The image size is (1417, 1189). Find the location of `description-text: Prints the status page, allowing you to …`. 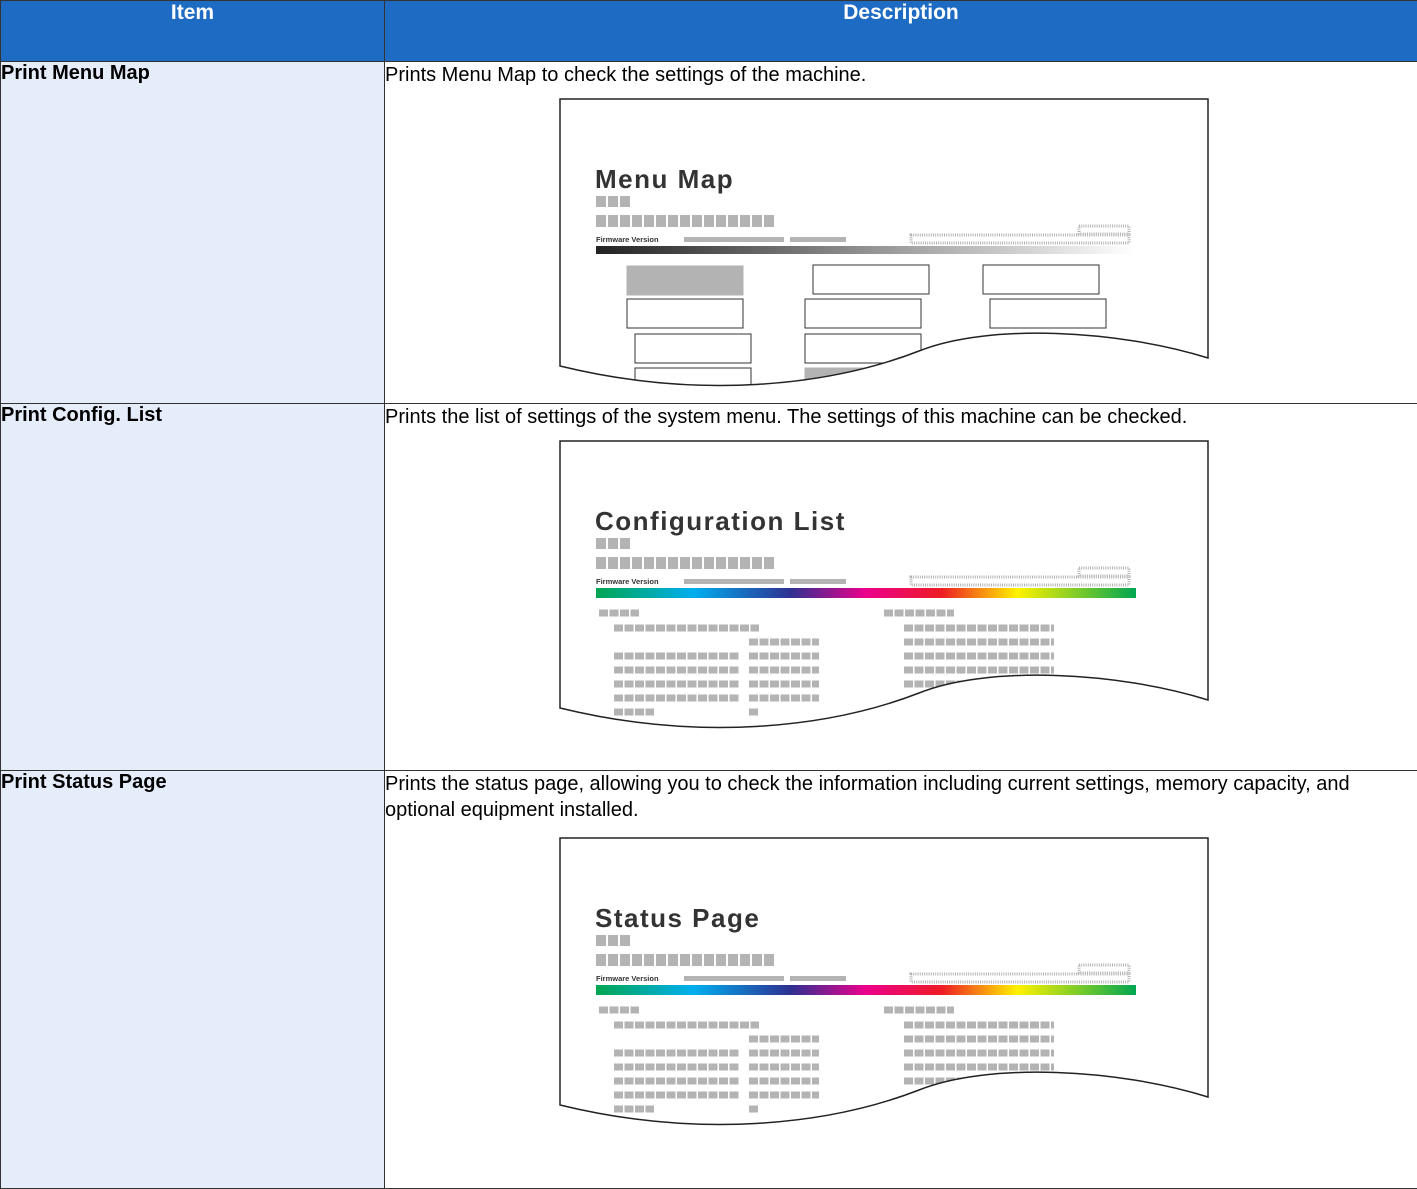

description-text: Prints the status page, allowing you to … is located at coordinates (885, 797).